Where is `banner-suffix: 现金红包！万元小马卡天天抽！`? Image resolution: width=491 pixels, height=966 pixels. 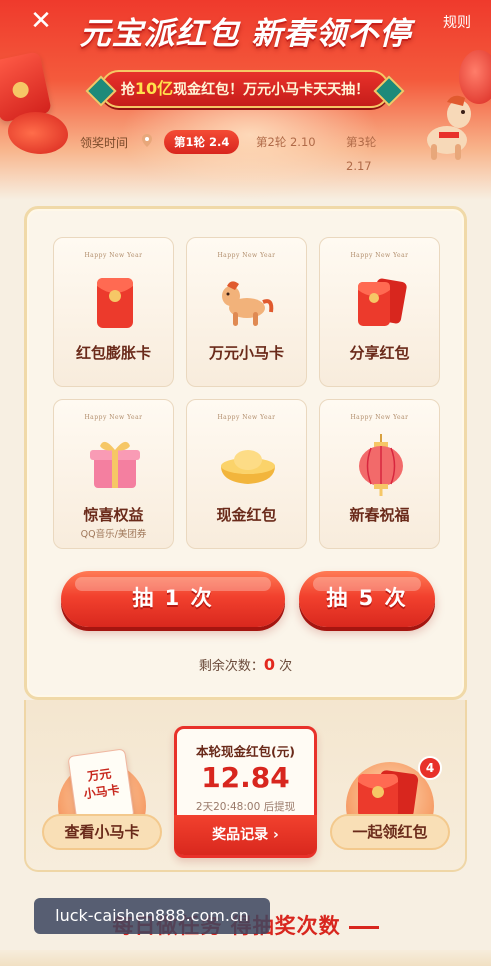
banner-suffix: 现金红包！万元小马卡天天抽！ is located at coordinates (271, 90).